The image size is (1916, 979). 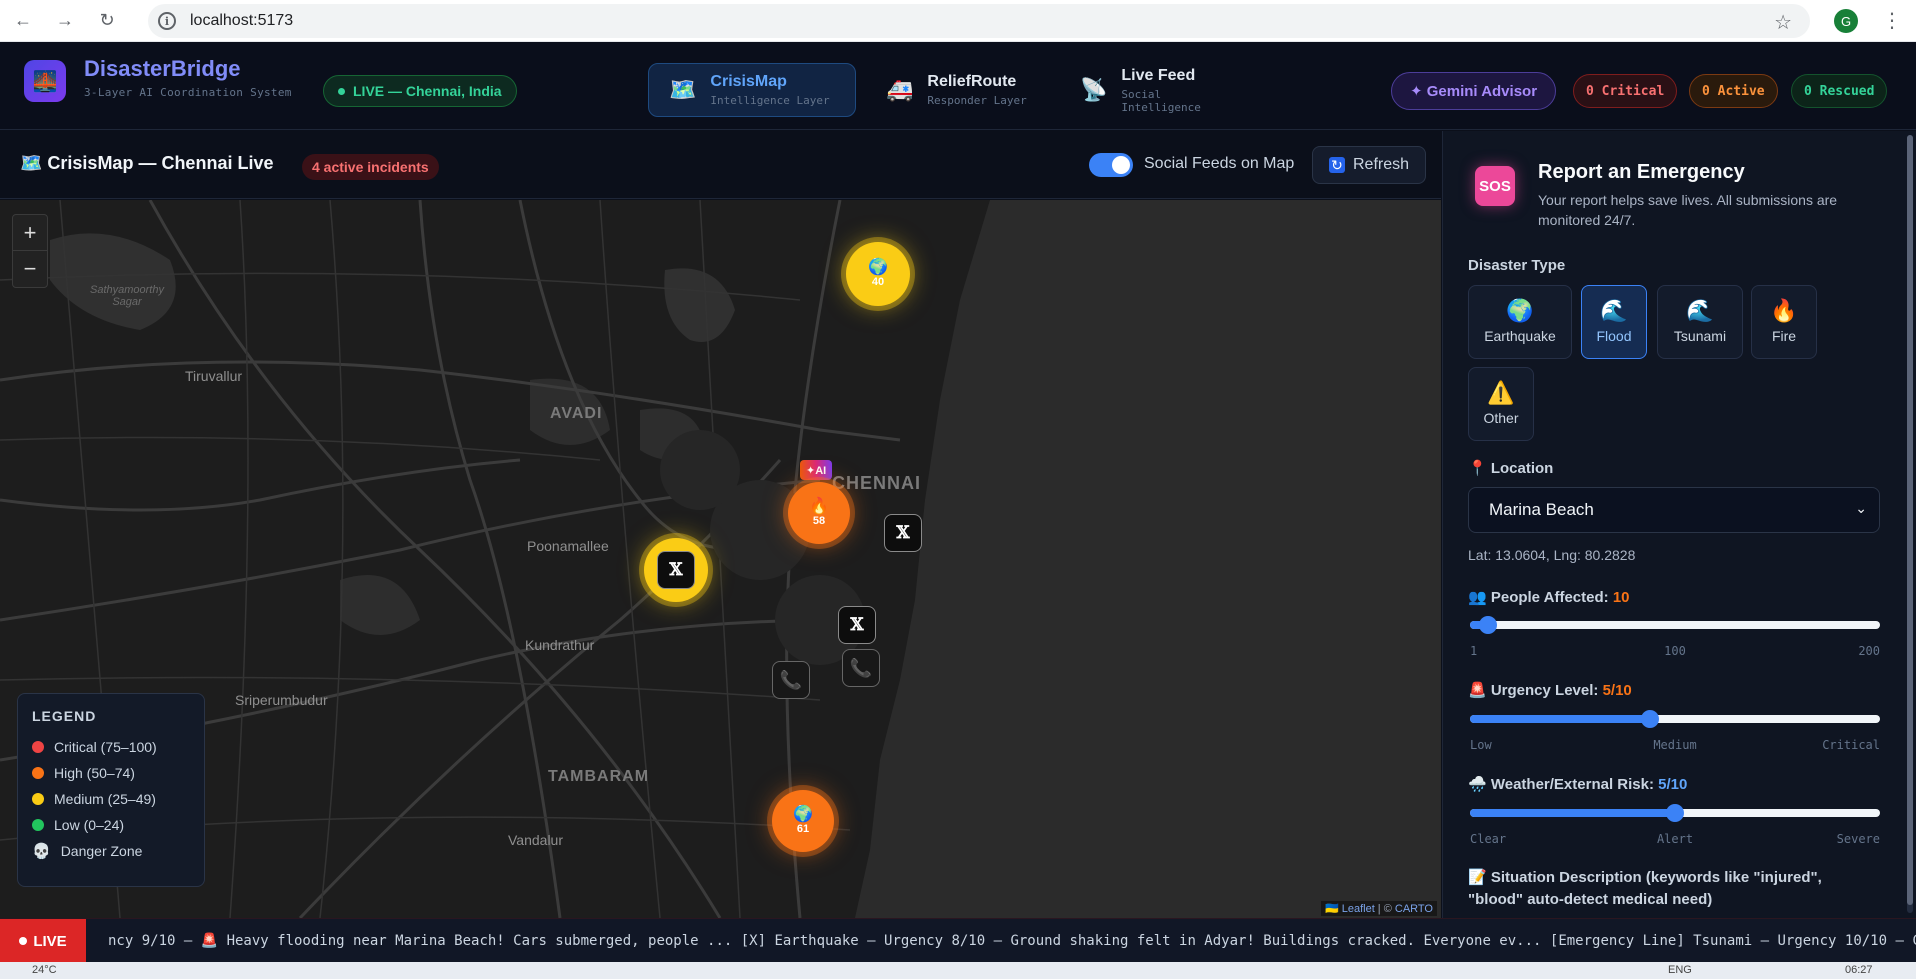 What do you see at coordinates (1674, 510) in the screenshot?
I see `location-select: Marina Beach ⌄` at bounding box center [1674, 510].